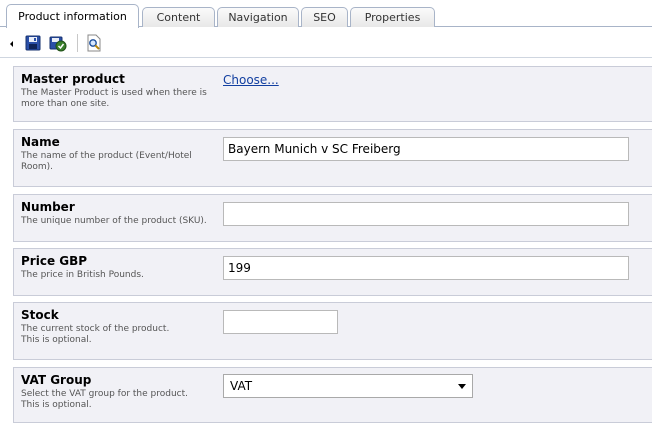  I want to click on number-title: Number, so click(48, 207).